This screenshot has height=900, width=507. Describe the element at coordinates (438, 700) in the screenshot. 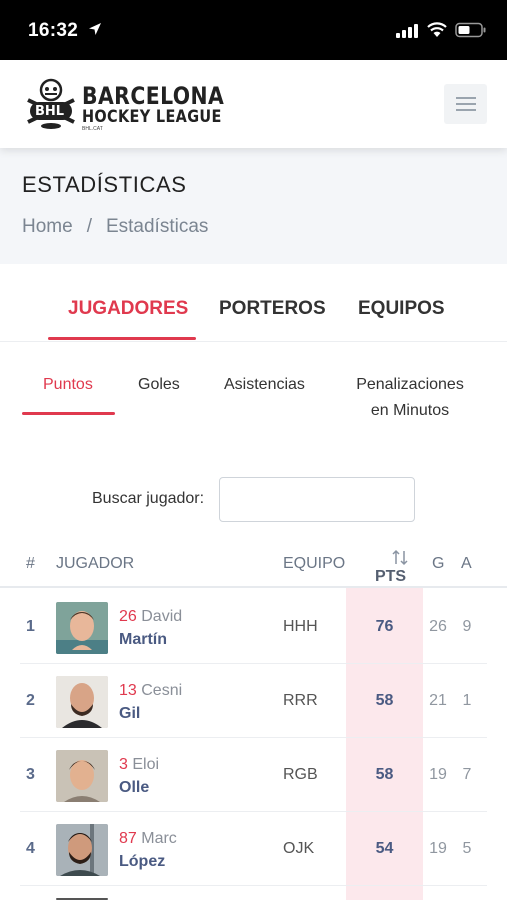

I see `player-goals: 21` at that location.